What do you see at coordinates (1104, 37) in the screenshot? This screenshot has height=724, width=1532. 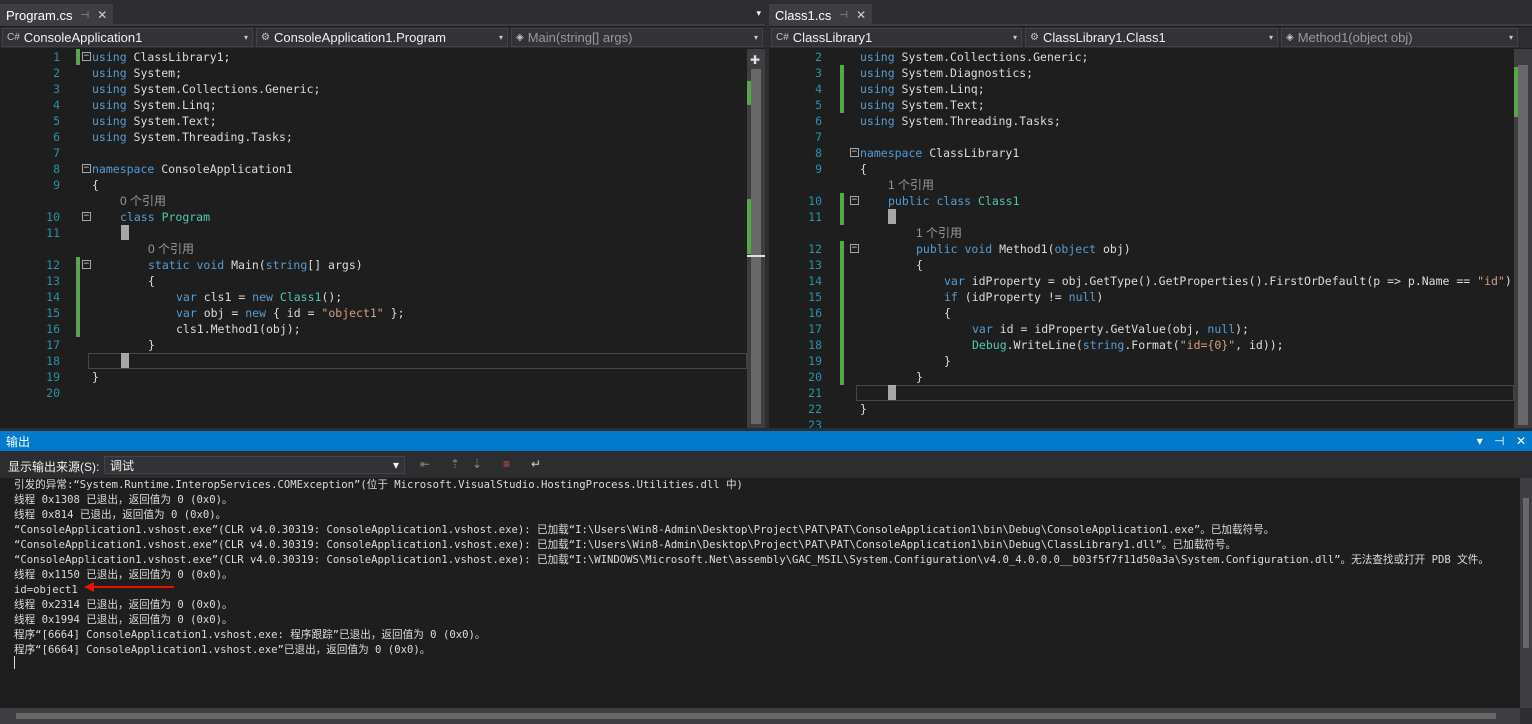 I see `type-combo-value: ClassLibrary1.Class1` at bounding box center [1104, 37].